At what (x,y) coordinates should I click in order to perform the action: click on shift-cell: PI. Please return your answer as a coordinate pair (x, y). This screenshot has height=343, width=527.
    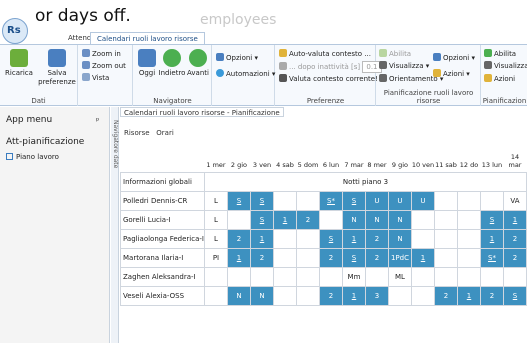
    Looking at the image, I should click on (215, 257).